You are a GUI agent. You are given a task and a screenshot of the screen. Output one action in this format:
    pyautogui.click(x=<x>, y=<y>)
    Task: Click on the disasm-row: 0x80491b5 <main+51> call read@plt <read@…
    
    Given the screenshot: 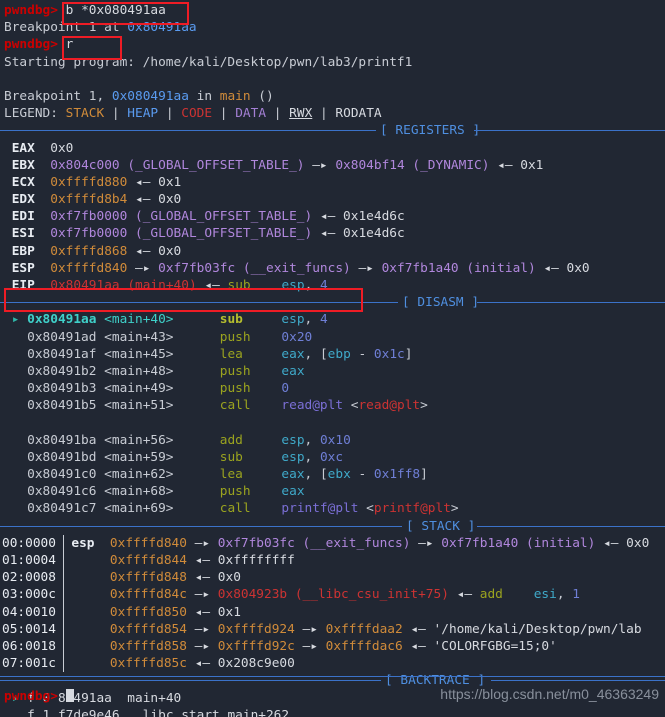 What is the action you would take?
    pyautogui.click(x=332, y=405)
    